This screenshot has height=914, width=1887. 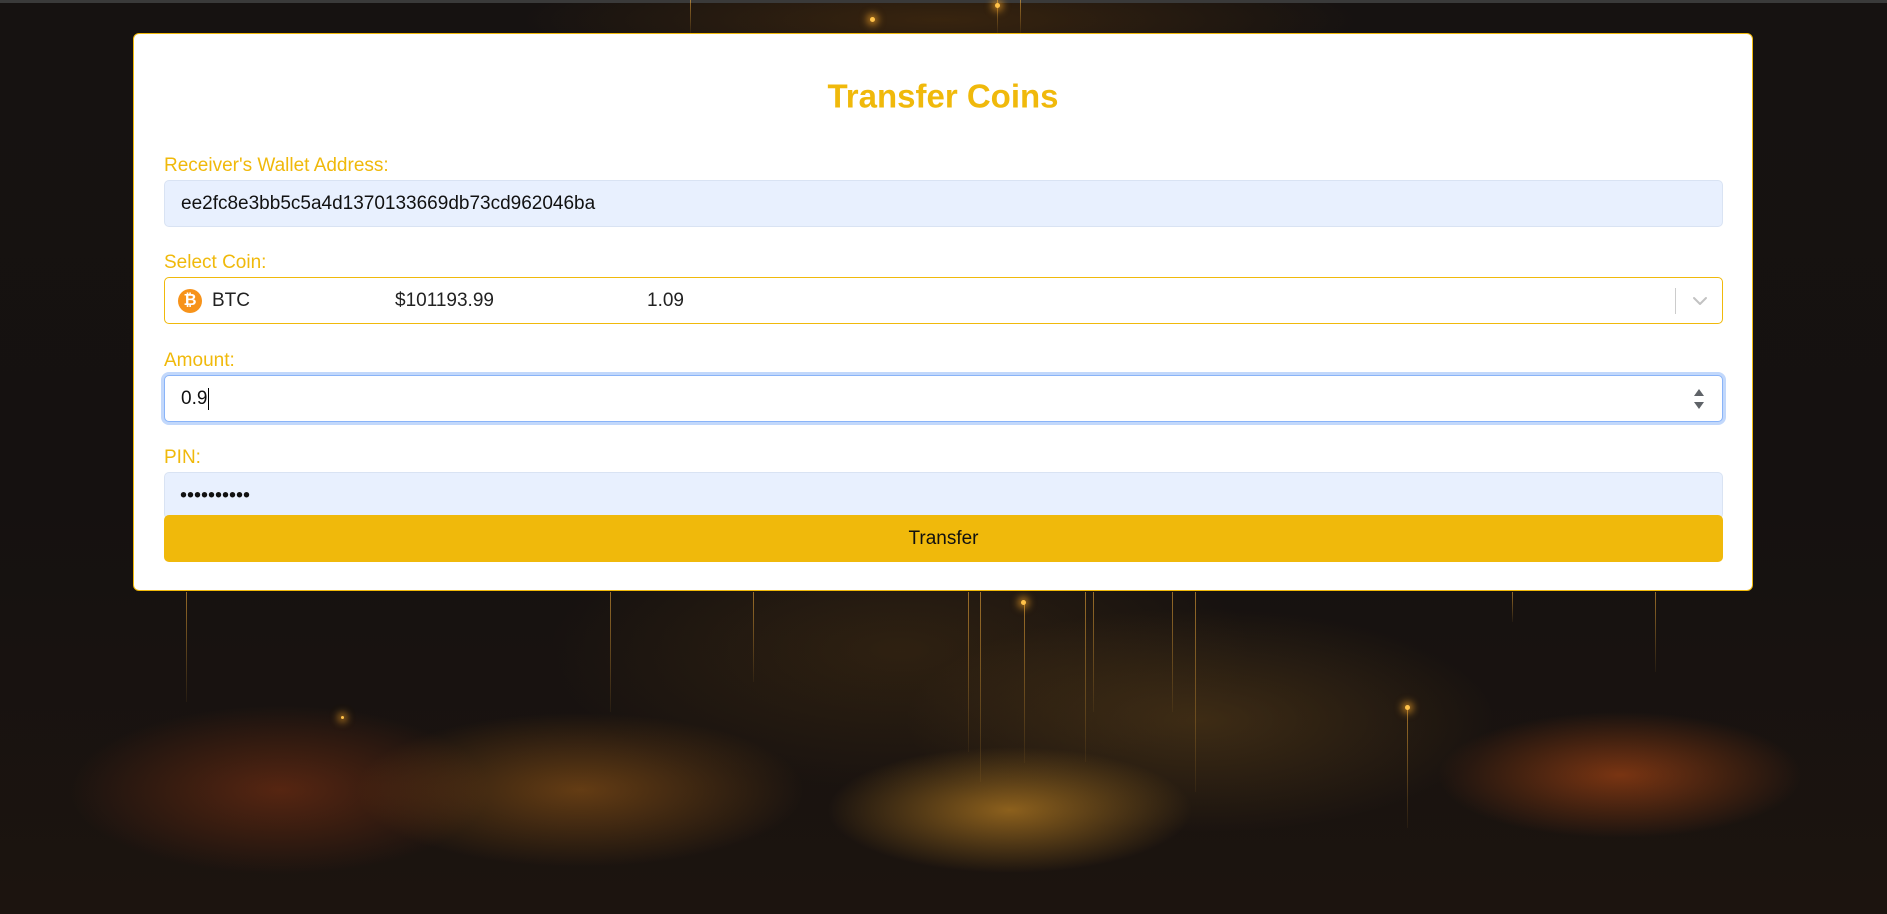 What do you see at coordinates (231, 300) in the screenshot?
I see `coin-symbol: BTC` at bounding box center [231, 300].